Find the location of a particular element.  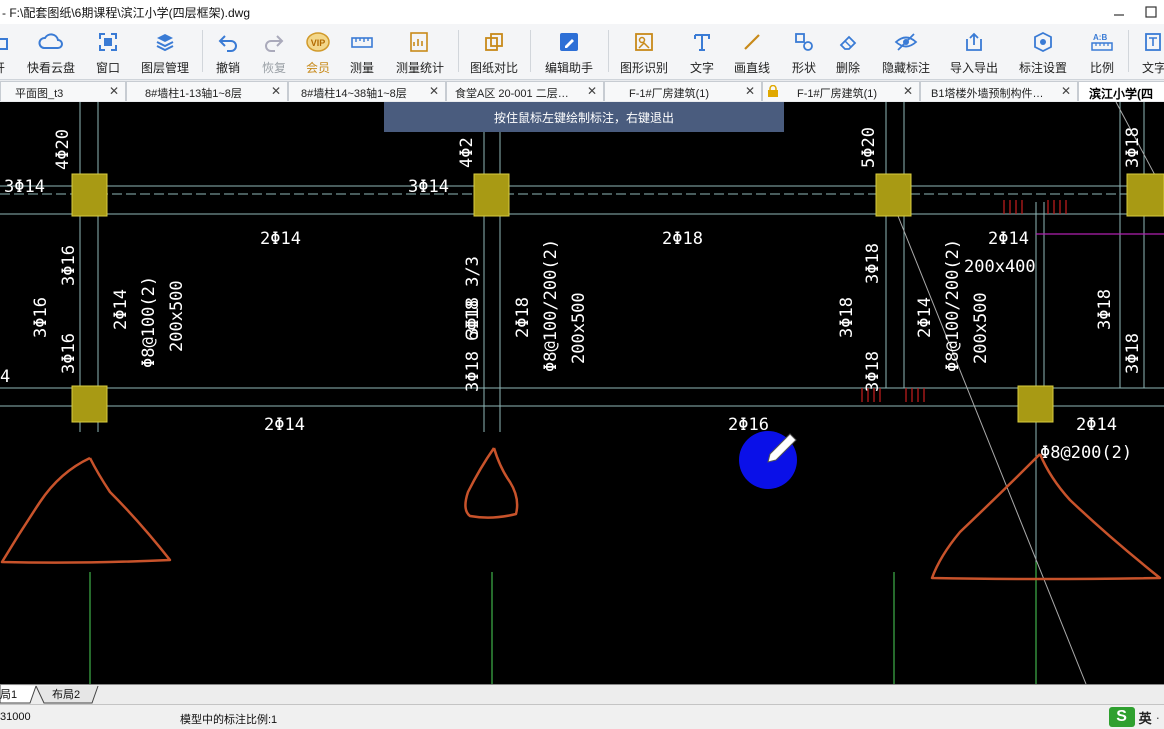

tab-doc-active: 滨江小学(四 is located at coordinates (1121, 91).